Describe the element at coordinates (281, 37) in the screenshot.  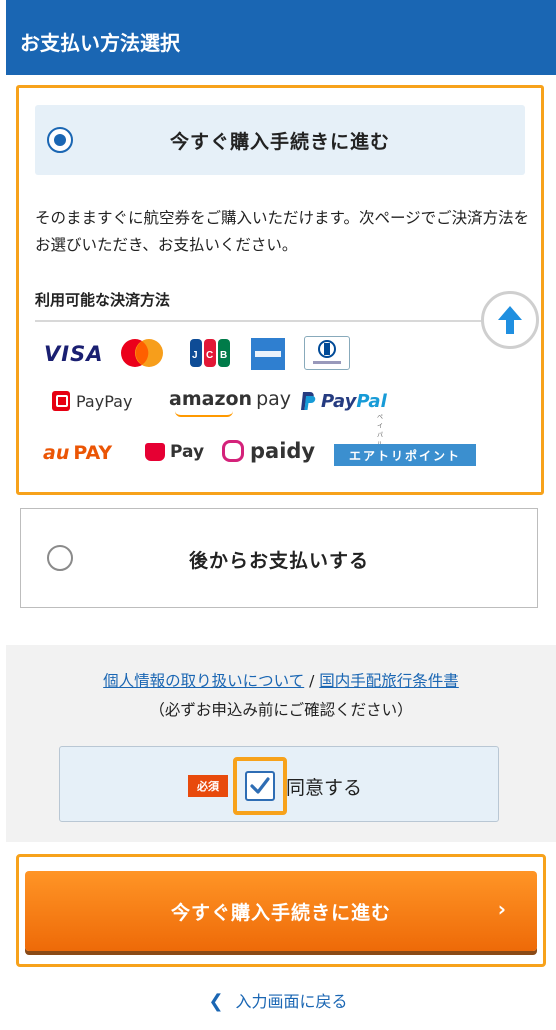
I see `page-header: お支払い方法選択` at that location.